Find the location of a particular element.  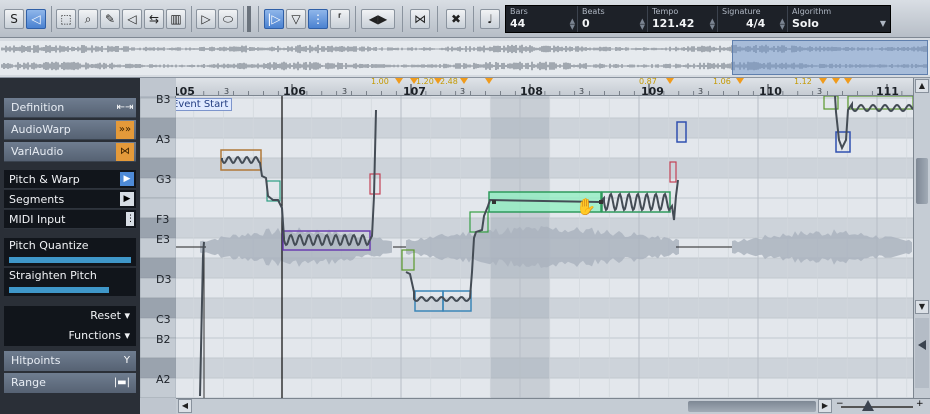

warp-factor: 0.87 is located at coordinates (648, 82).